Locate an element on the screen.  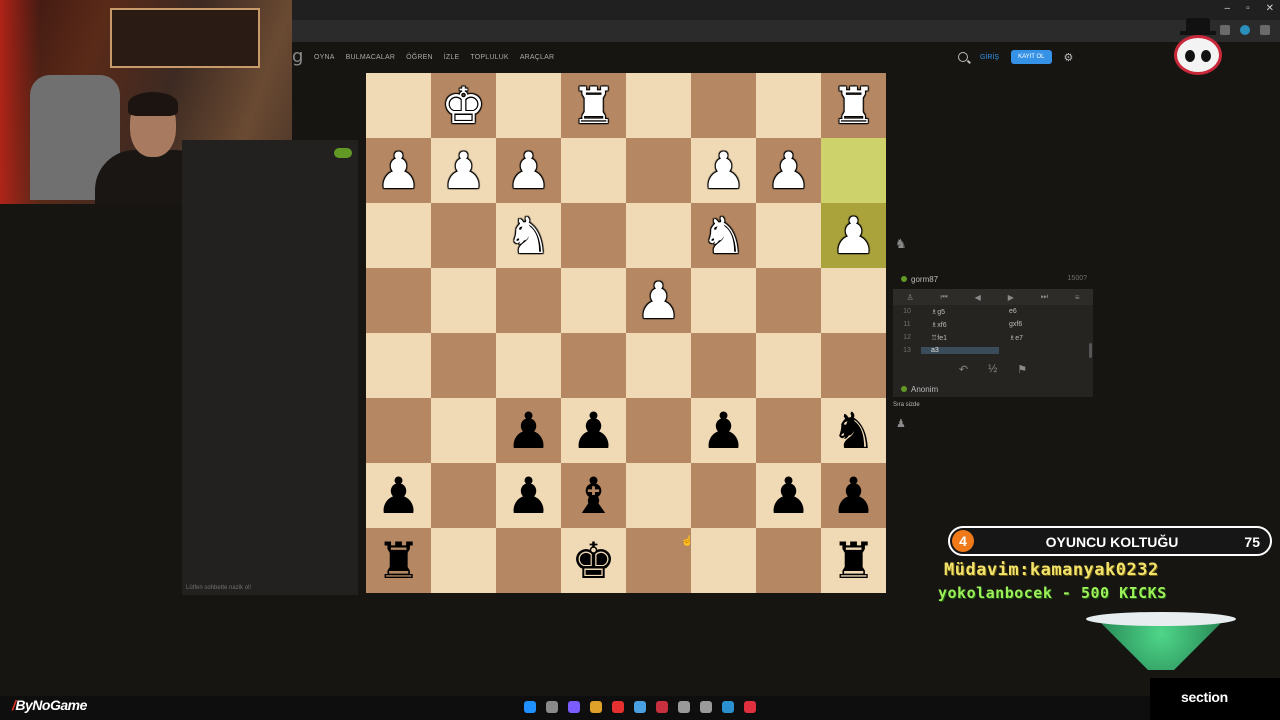
board-square: ♝ is located at coordinates (593, 495).